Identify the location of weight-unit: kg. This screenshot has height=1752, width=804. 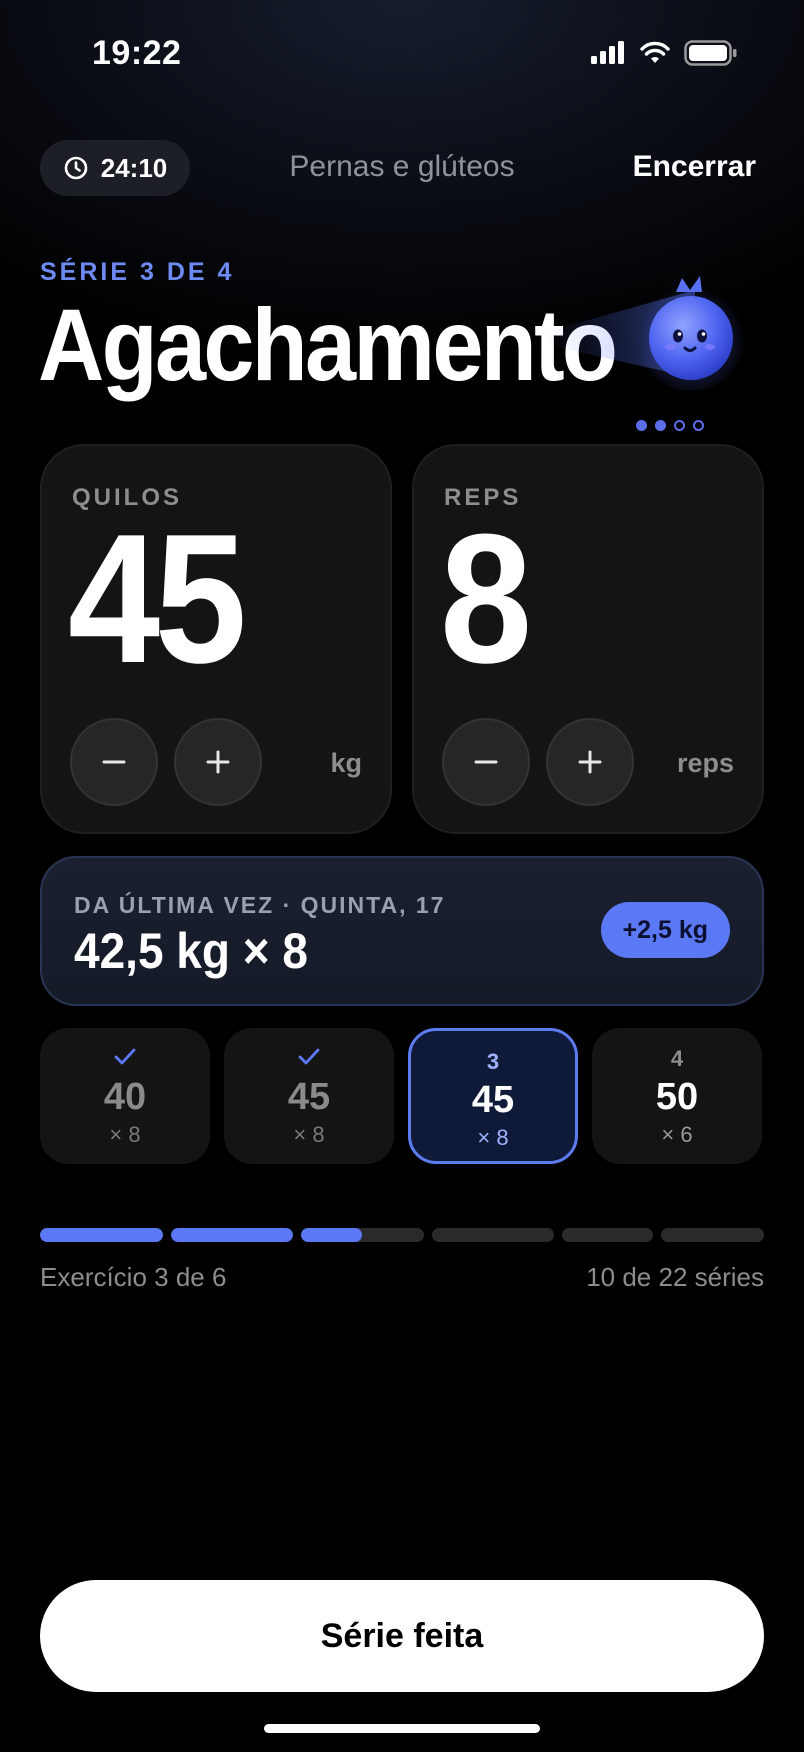
(346, 763).